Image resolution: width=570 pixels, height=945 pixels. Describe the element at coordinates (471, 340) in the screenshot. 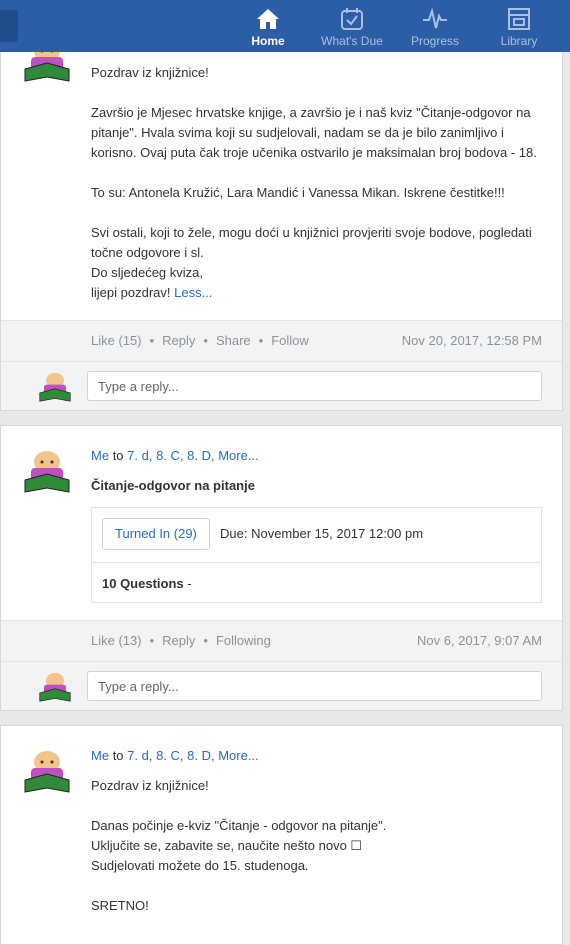

I see `post-date: Nov 20, 2017, 12:58 PM` at that location.